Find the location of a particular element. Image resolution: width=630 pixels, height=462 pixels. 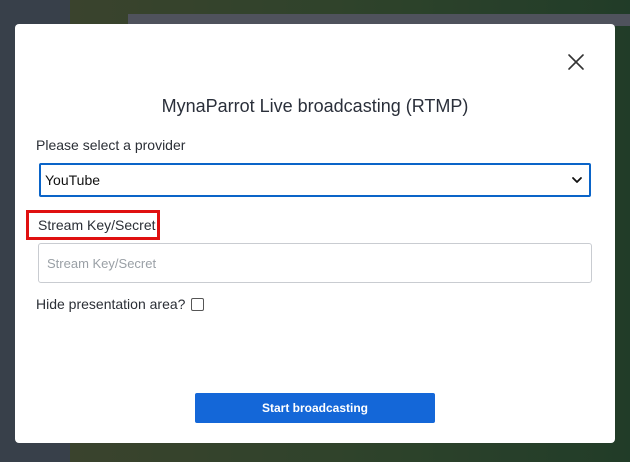

stream-key-label-text: Stream Key/Secret is located at coordinates (97, 225).